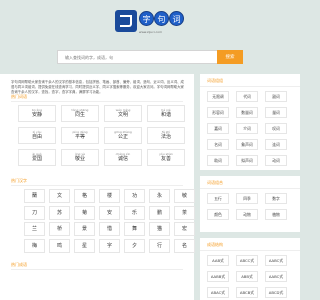 The height and width of the screenshot is (300, 320). Describe the element at coordinates (276, 198) in the screenshot. I see `tag-link: 数字` at that location.